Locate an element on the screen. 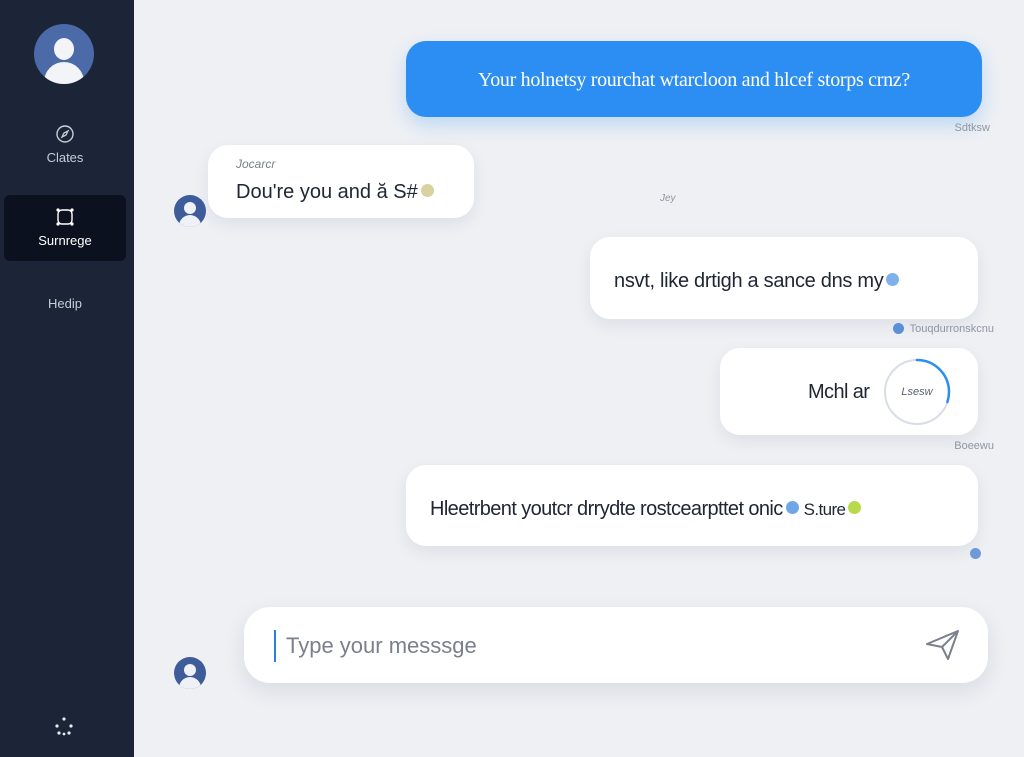 The height and width of the screenshot is (757, 1024). message-timestamp: Touqdurronskcnu is located at coordinates (951, 329).